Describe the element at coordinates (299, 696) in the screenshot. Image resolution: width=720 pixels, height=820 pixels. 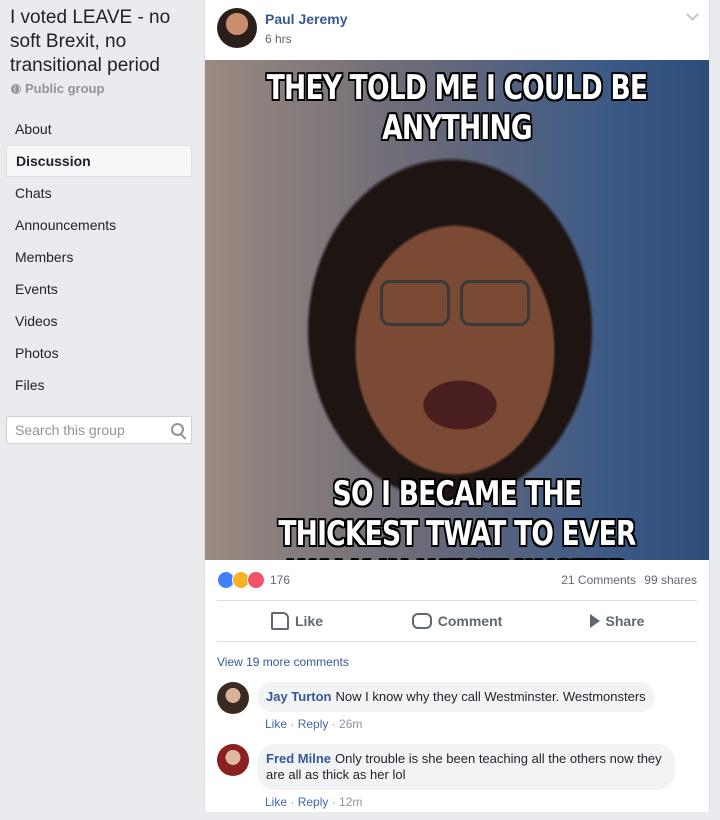
I see `comment-author: Jay Turton` at that location.